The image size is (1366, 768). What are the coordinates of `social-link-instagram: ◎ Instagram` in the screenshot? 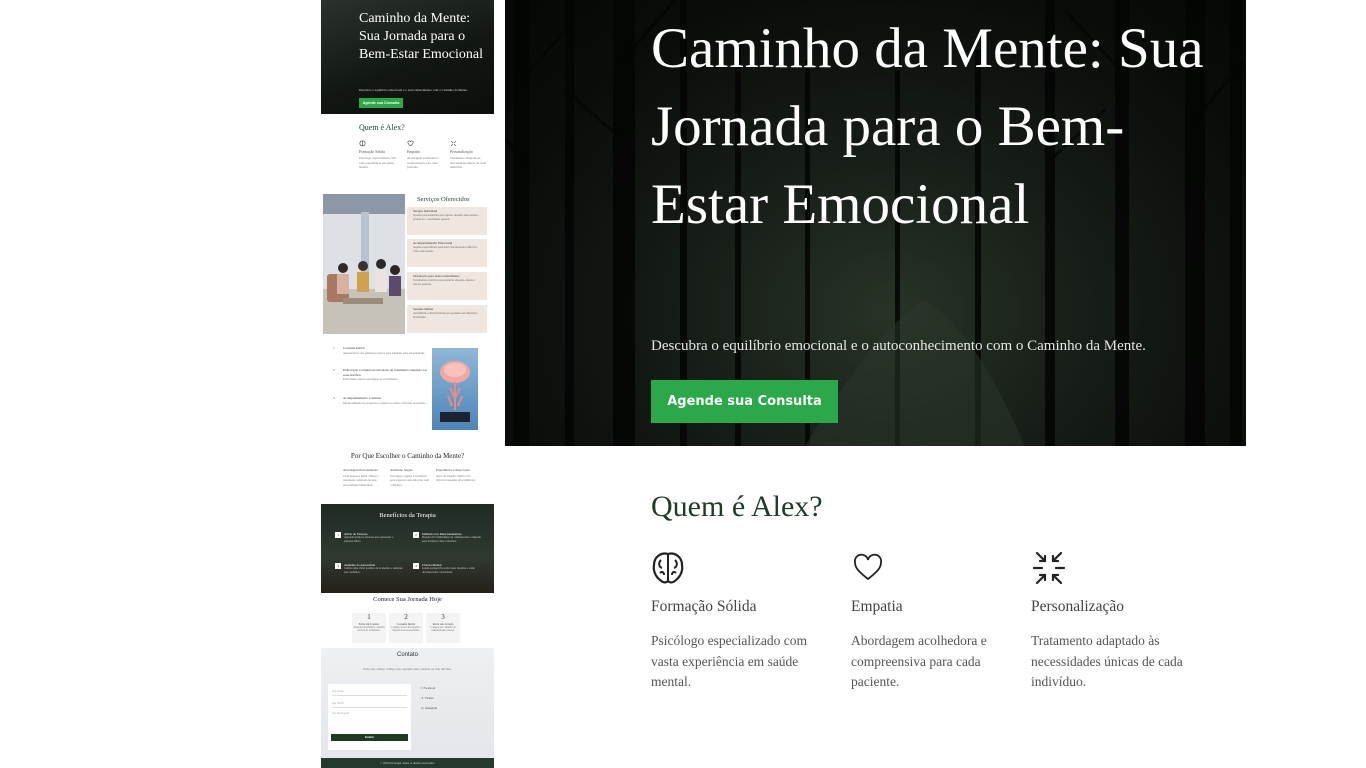 It's located at (429, 708).